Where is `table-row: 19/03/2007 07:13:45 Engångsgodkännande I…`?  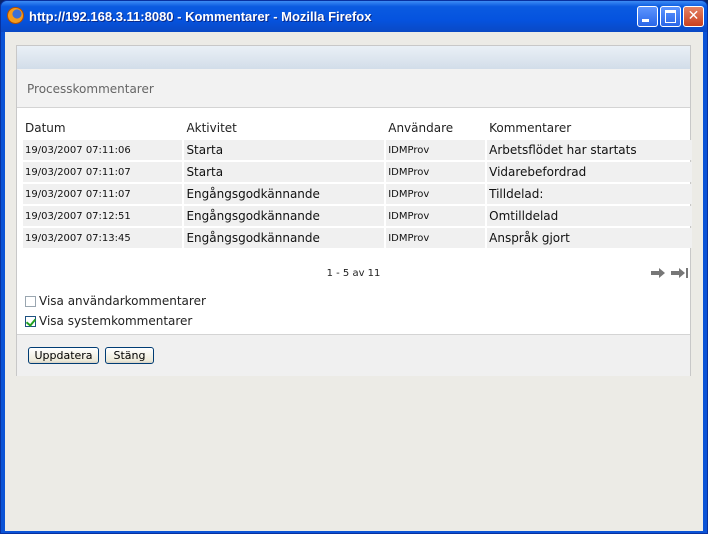 table-row: 19/03/2007 07:13:45 Engångsgodkännande I… is located at coordinates (357, 238).